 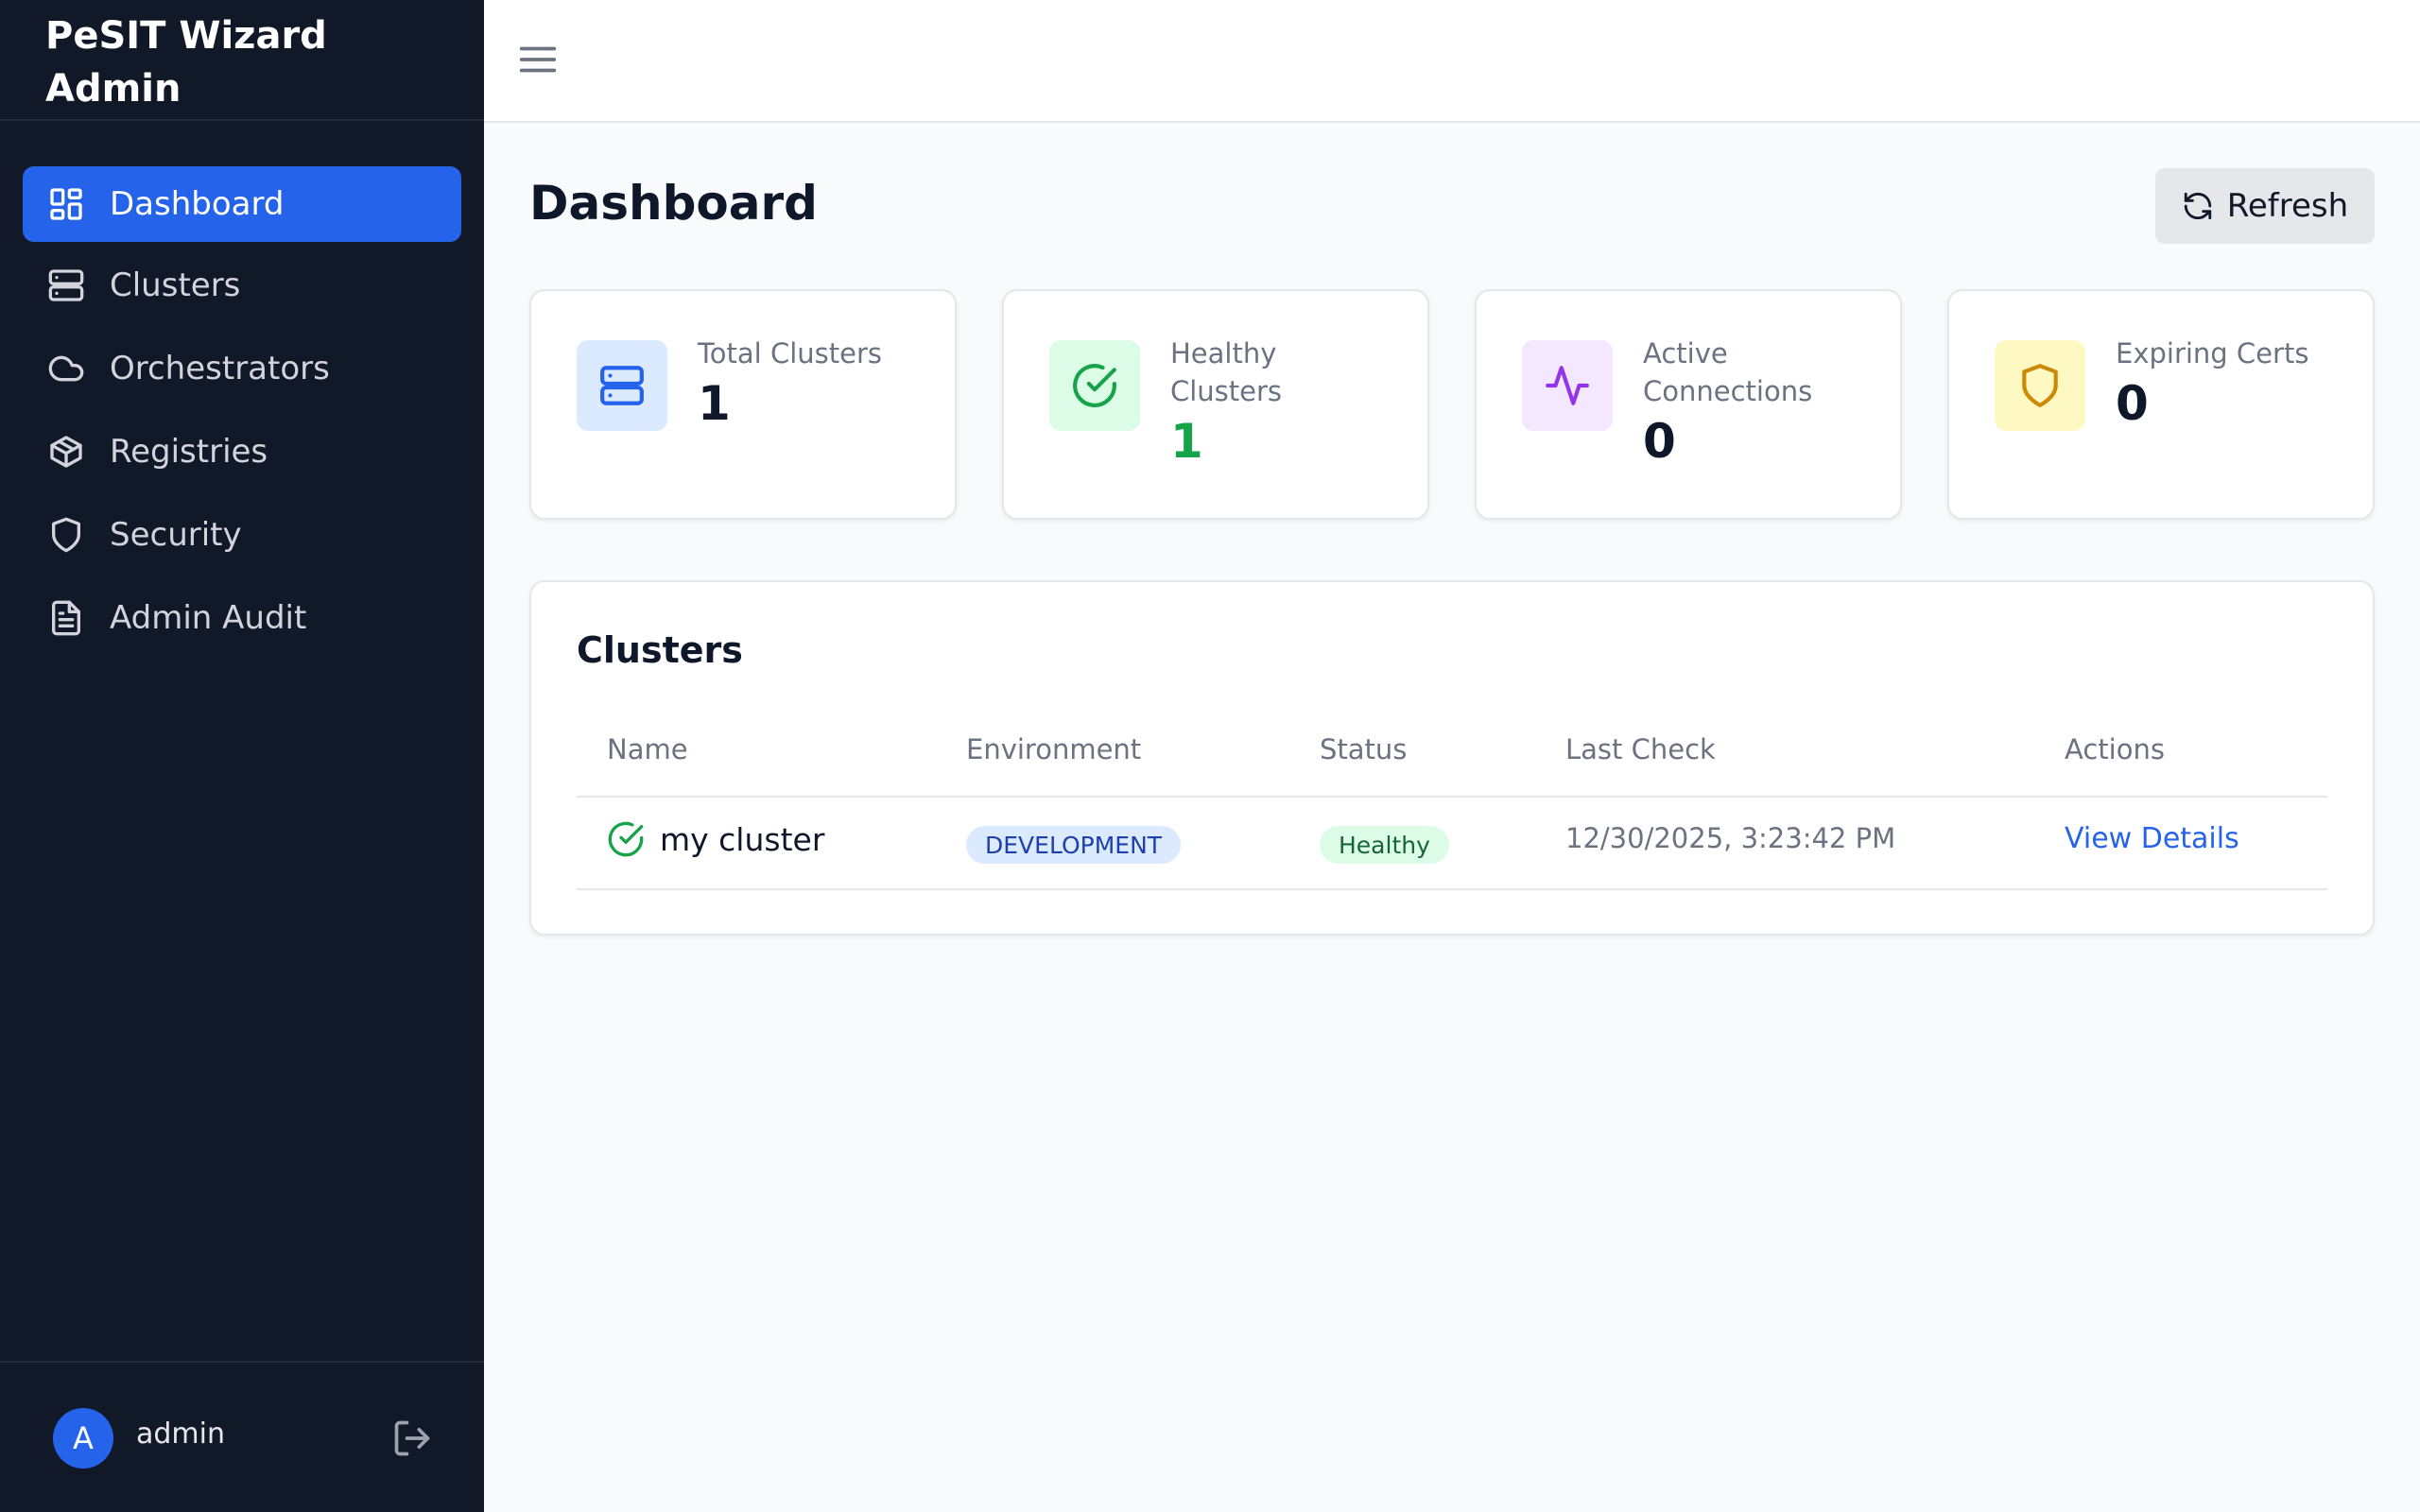 What do you see at coordinates (2115, 749) in the screenshot?
I see `column-header-actions: Actions` at bounding box center [2115, 749].